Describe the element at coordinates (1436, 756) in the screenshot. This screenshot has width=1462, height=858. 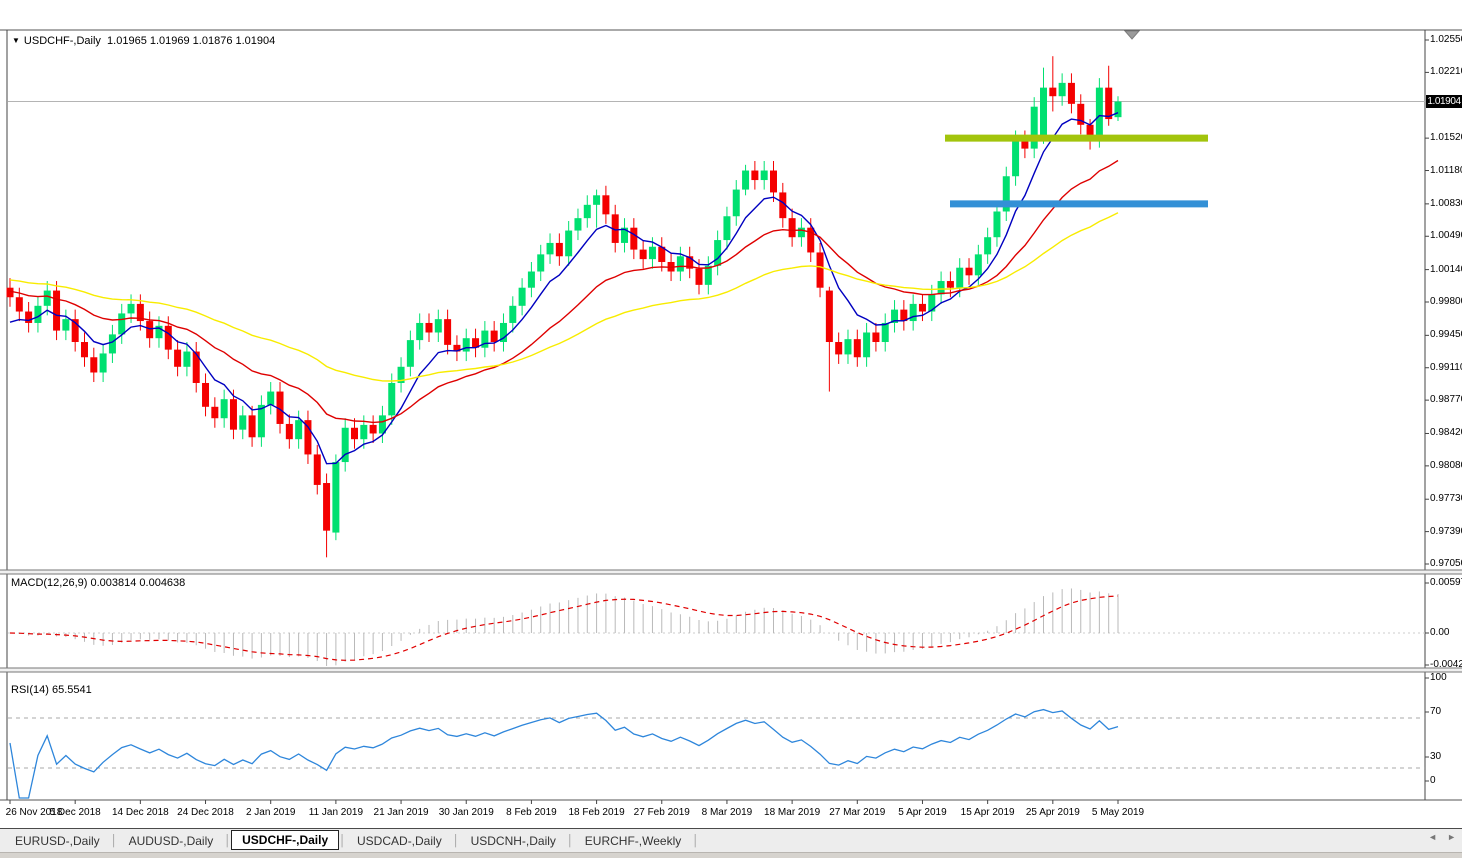
I see `rsi-tick-label: 30` at that location.